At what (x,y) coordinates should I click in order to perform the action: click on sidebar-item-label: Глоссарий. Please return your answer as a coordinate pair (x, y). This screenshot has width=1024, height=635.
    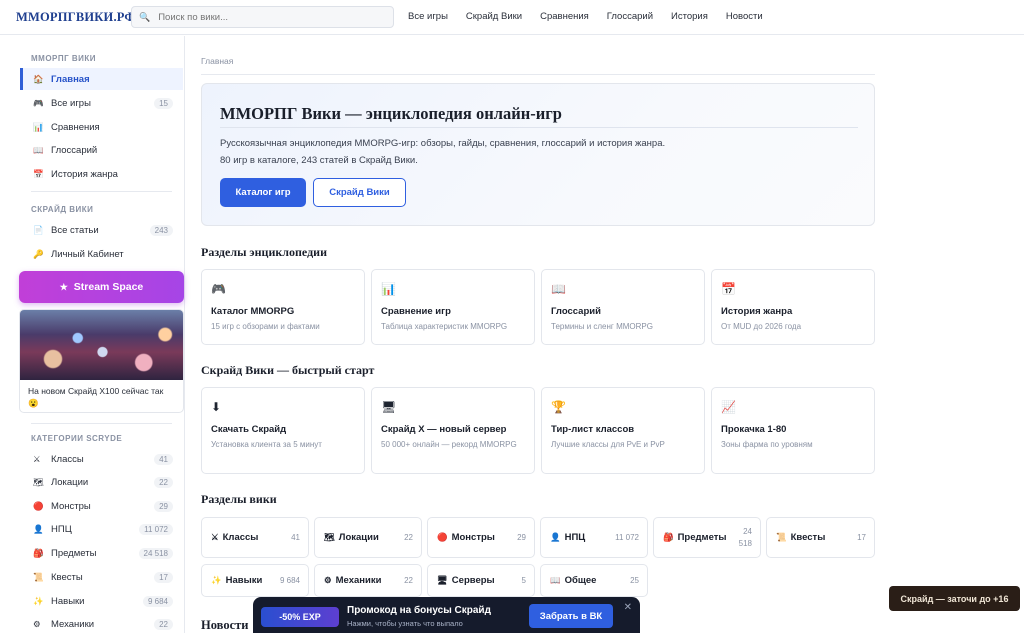
    Looking at the image, I should click on (74, 150).